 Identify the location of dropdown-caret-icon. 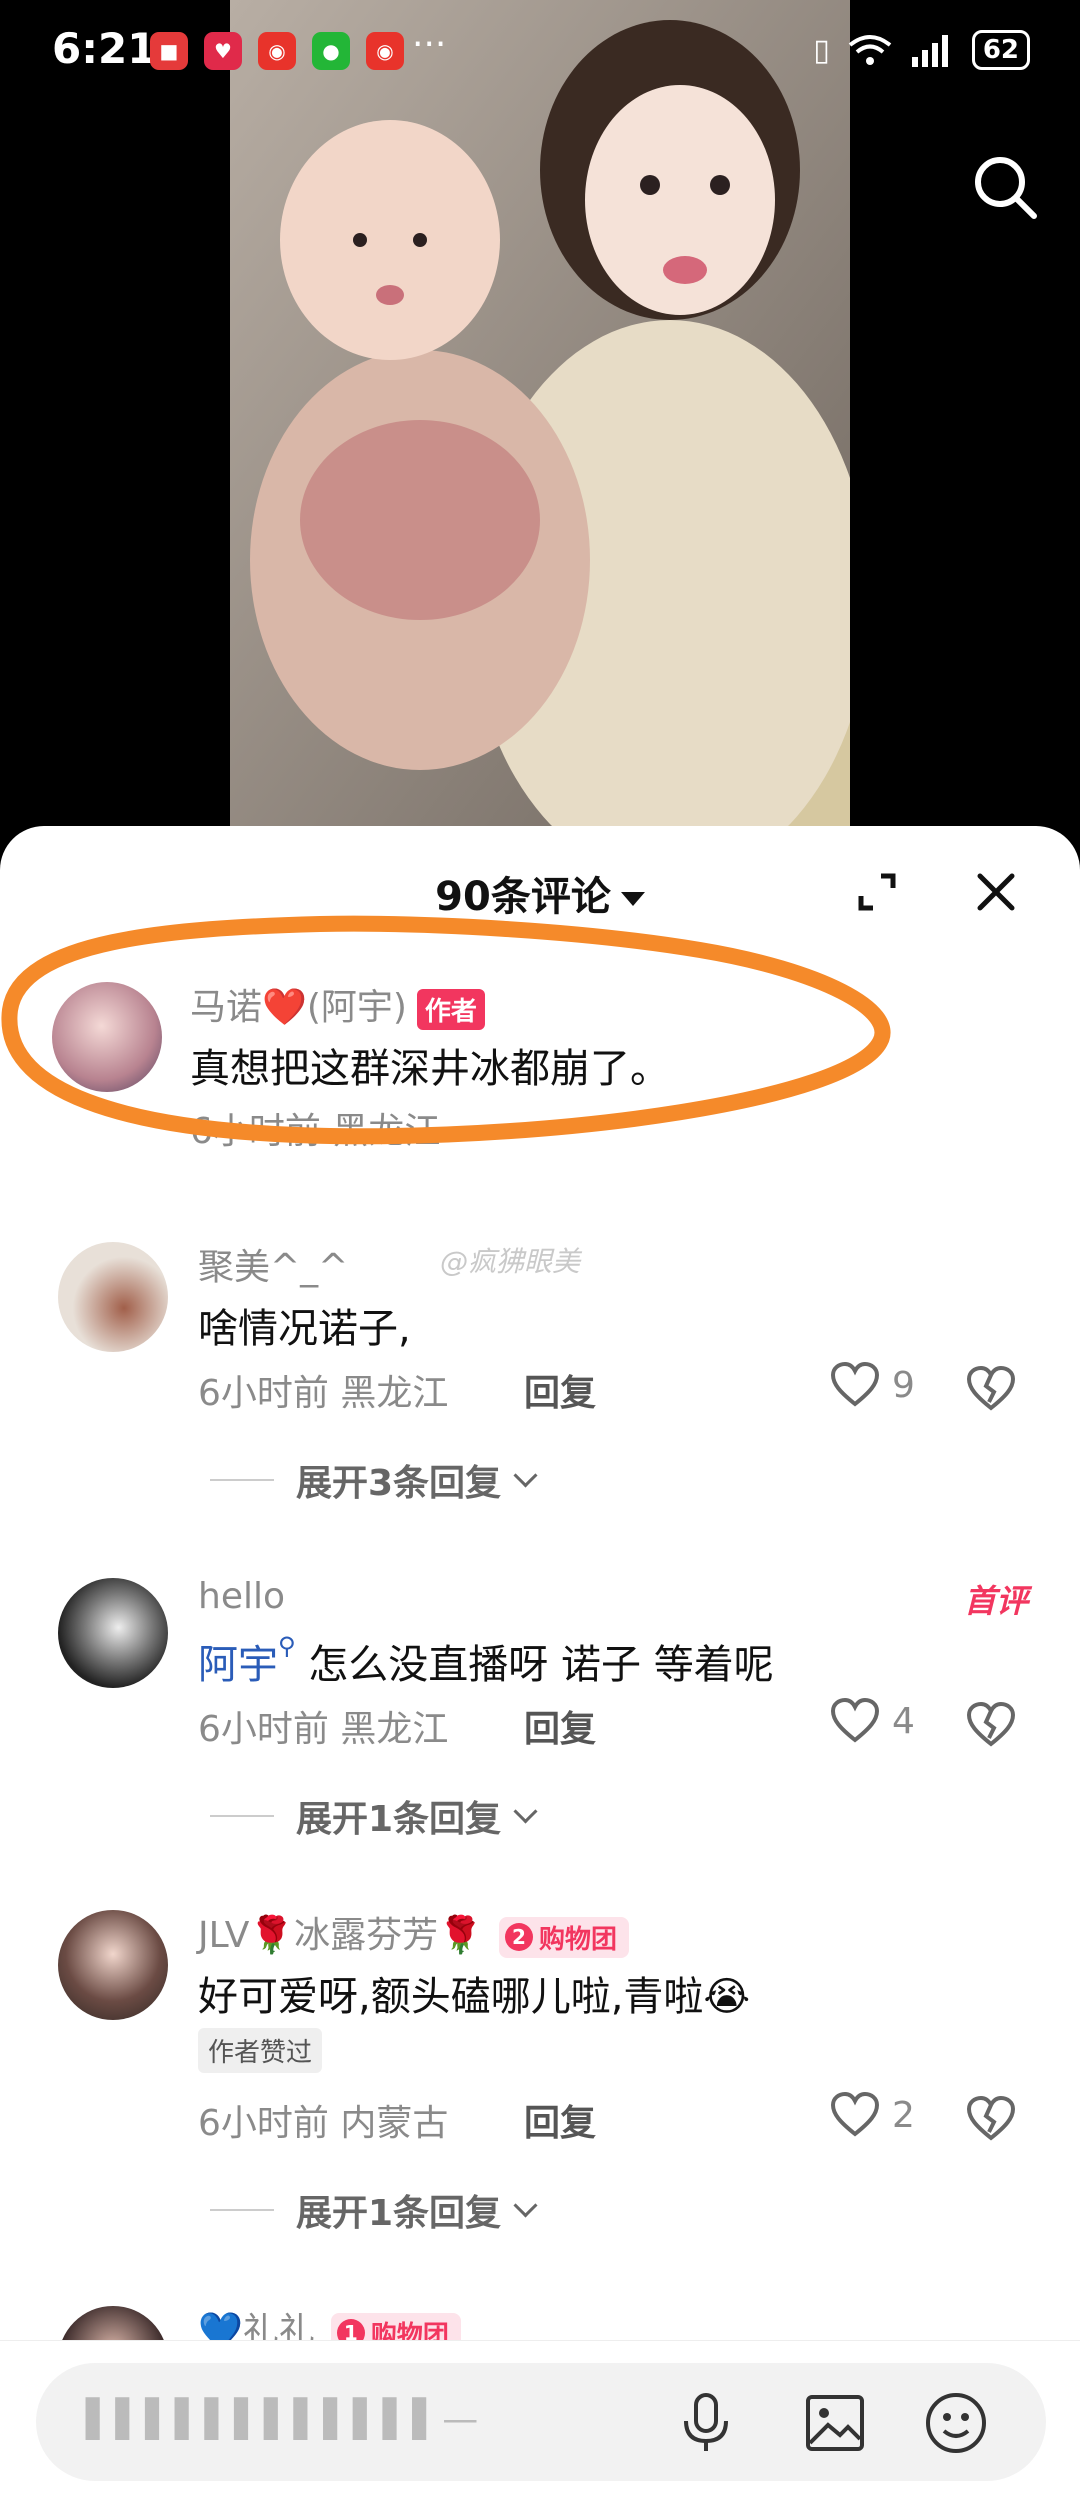
(632, 899).